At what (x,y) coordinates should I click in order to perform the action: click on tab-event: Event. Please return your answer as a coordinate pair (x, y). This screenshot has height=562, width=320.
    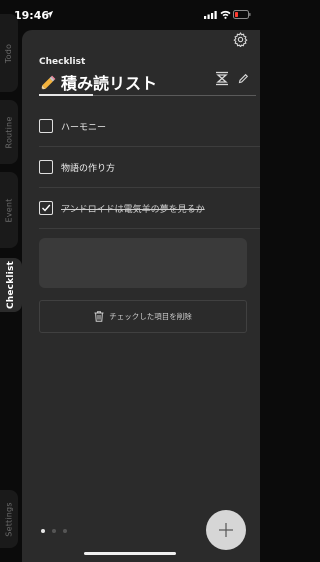
    Looking at the image, I should click on (9, 210).